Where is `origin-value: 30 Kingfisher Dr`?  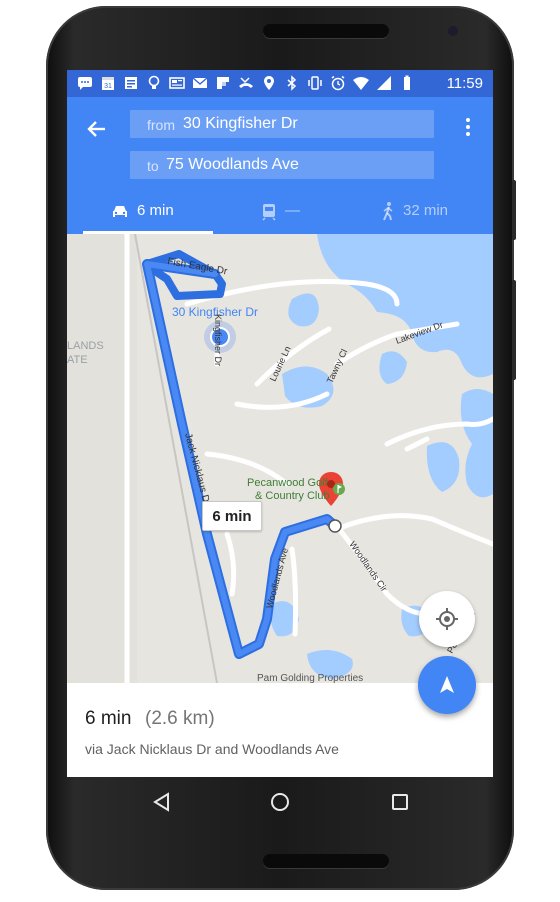
origin-value: 30 Kingfisher Dr is located at coordinates (240, 123).